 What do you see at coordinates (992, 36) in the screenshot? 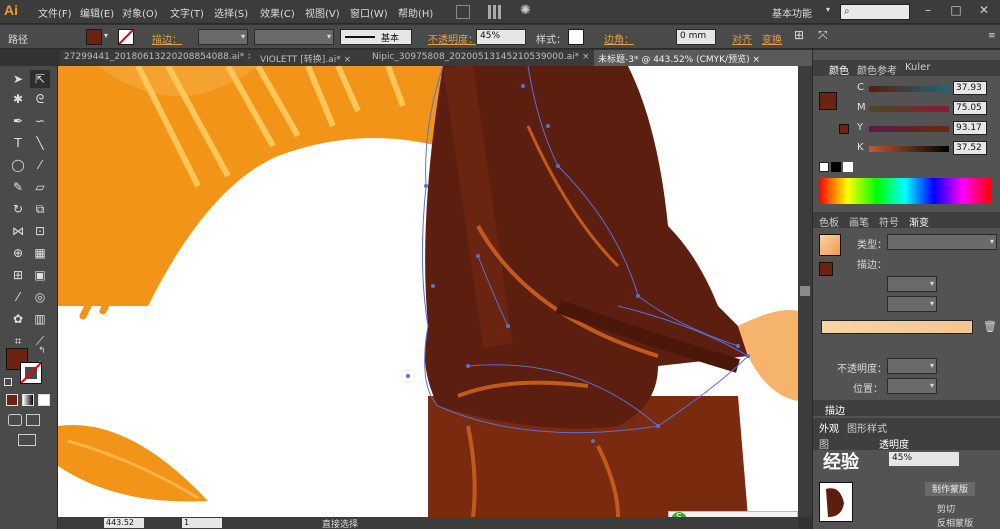
I see `panel-menu-icon: ≡` at bounding box center [992, 36].